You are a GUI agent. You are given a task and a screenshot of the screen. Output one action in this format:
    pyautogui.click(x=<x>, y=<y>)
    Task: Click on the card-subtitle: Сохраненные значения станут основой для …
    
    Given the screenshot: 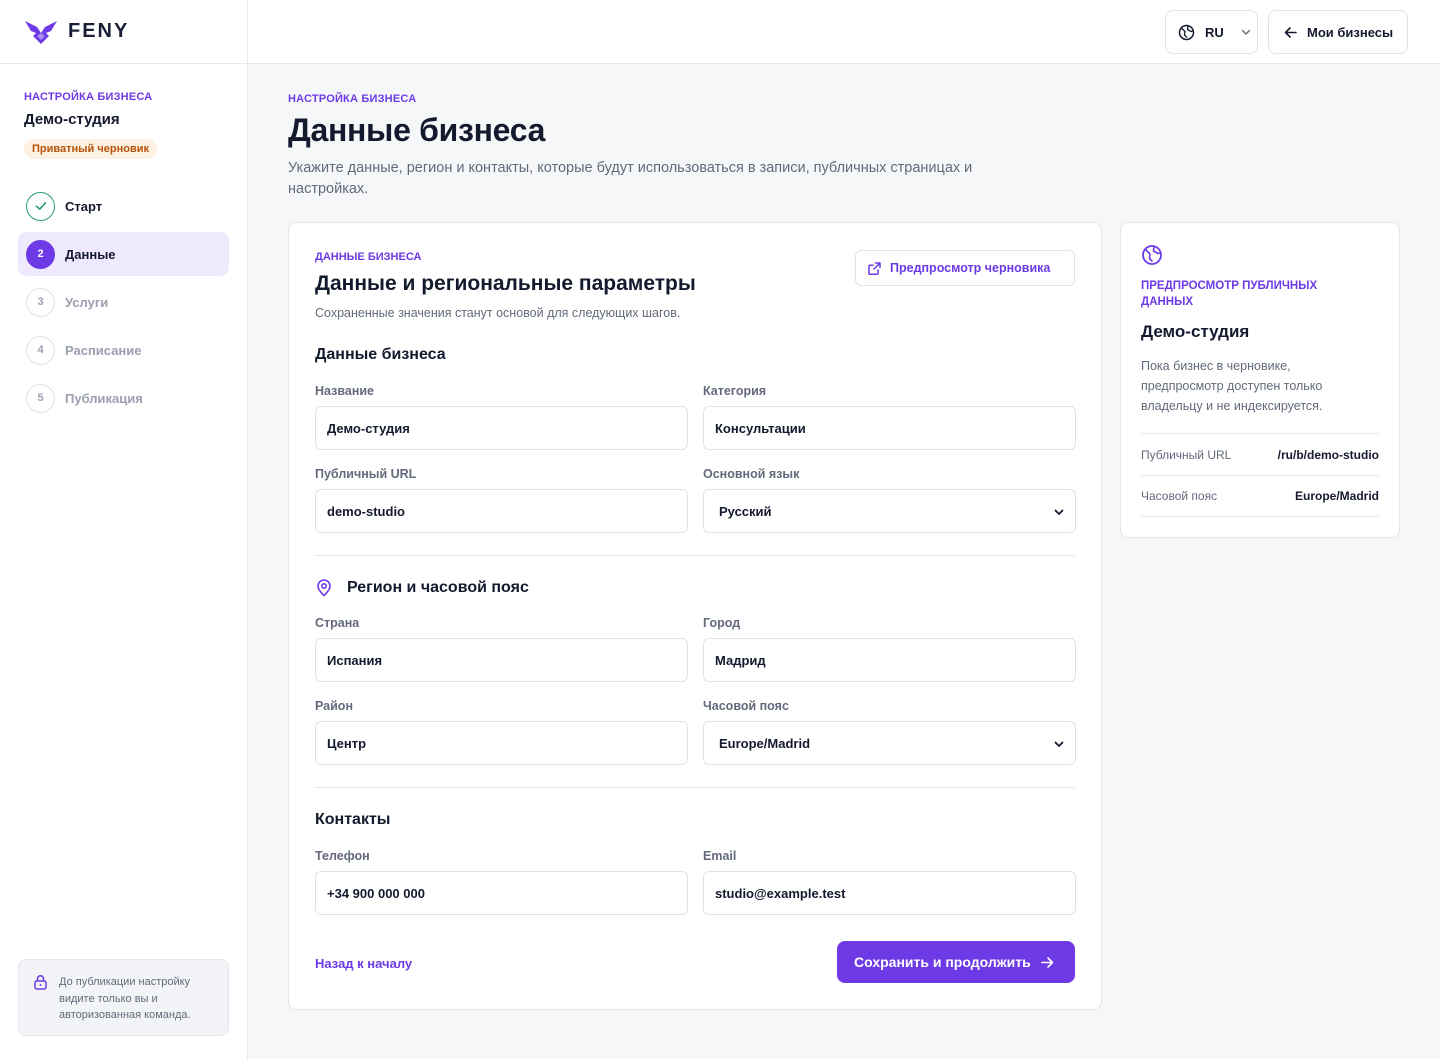 What is the action you would take?
    pyautogui.click(x=498, y=313)
    